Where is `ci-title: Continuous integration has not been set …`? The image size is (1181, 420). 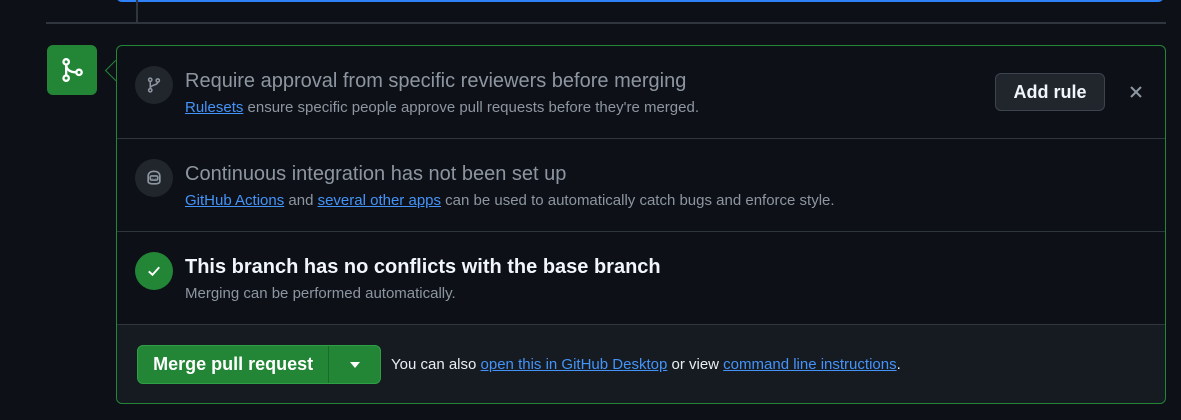 ci-title: Continuous integration has not been set … is located at coordinates (376, 174).